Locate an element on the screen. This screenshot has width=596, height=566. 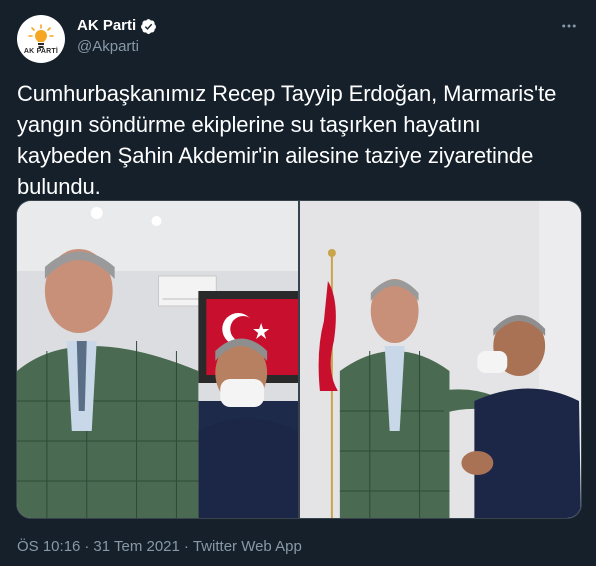
tweet-text-line: bulundu. is located at coordinates (59, 186).